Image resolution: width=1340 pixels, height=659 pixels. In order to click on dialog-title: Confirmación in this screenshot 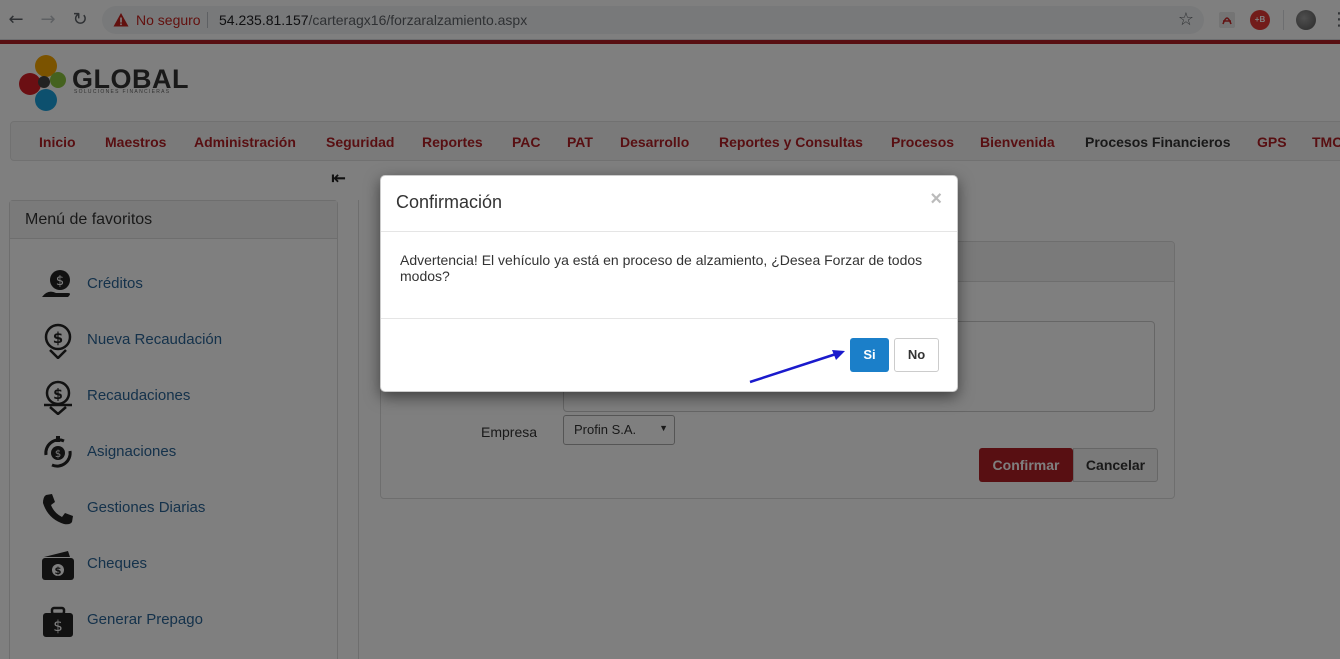, I will do `click(449, 202)`.